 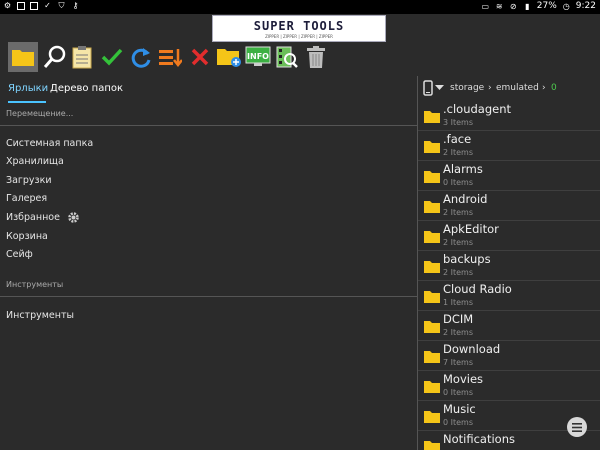 I want to click on clipboard-icon, so click(x=82, y=57).